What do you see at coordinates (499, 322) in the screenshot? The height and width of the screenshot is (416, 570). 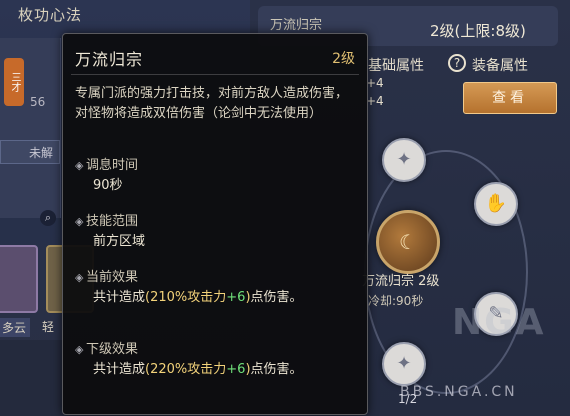 I see `watermark-logo: NGA` at bounding box center [499, 322].